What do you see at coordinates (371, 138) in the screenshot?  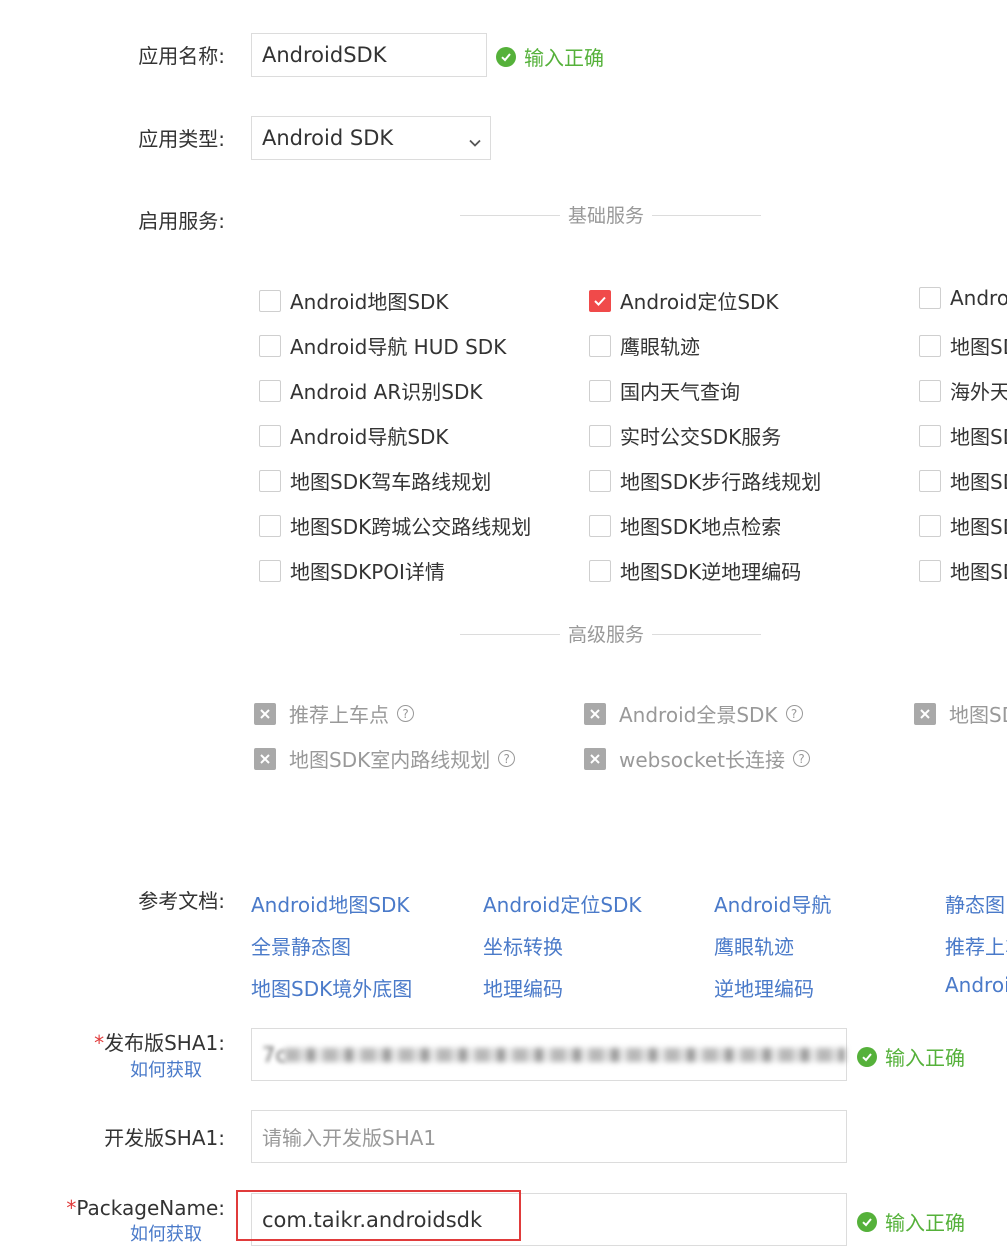 I see `app-type-select: Android SDK` at bounding box center [371, 138].